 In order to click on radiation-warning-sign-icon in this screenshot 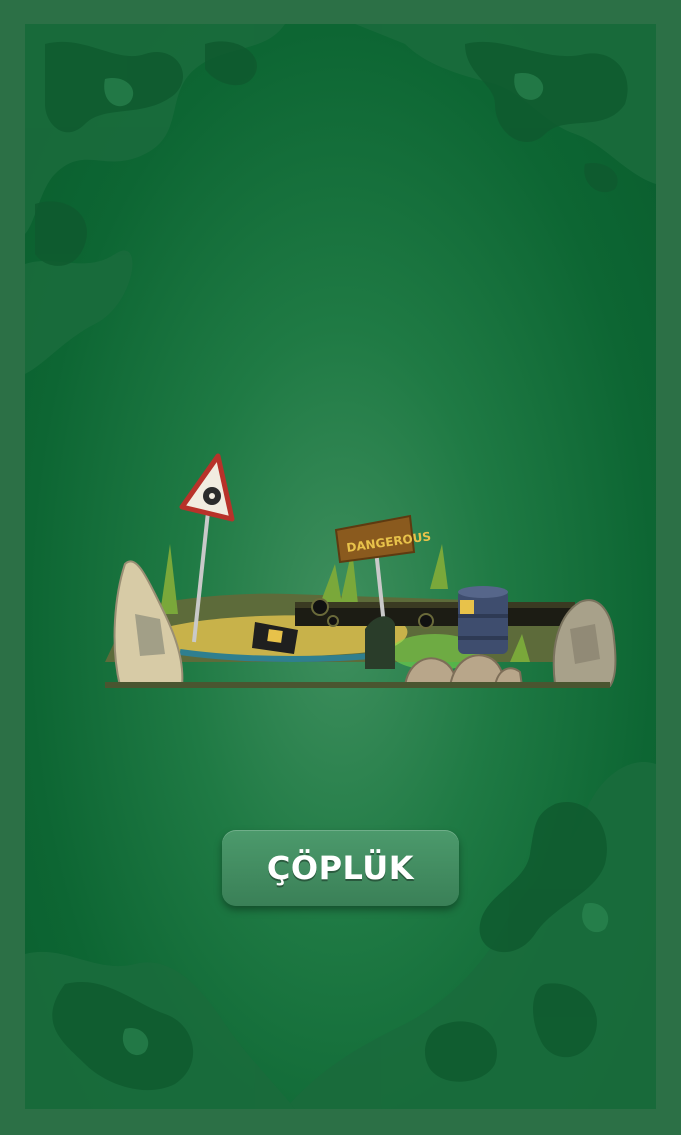, I will do `click(207, 487)`.